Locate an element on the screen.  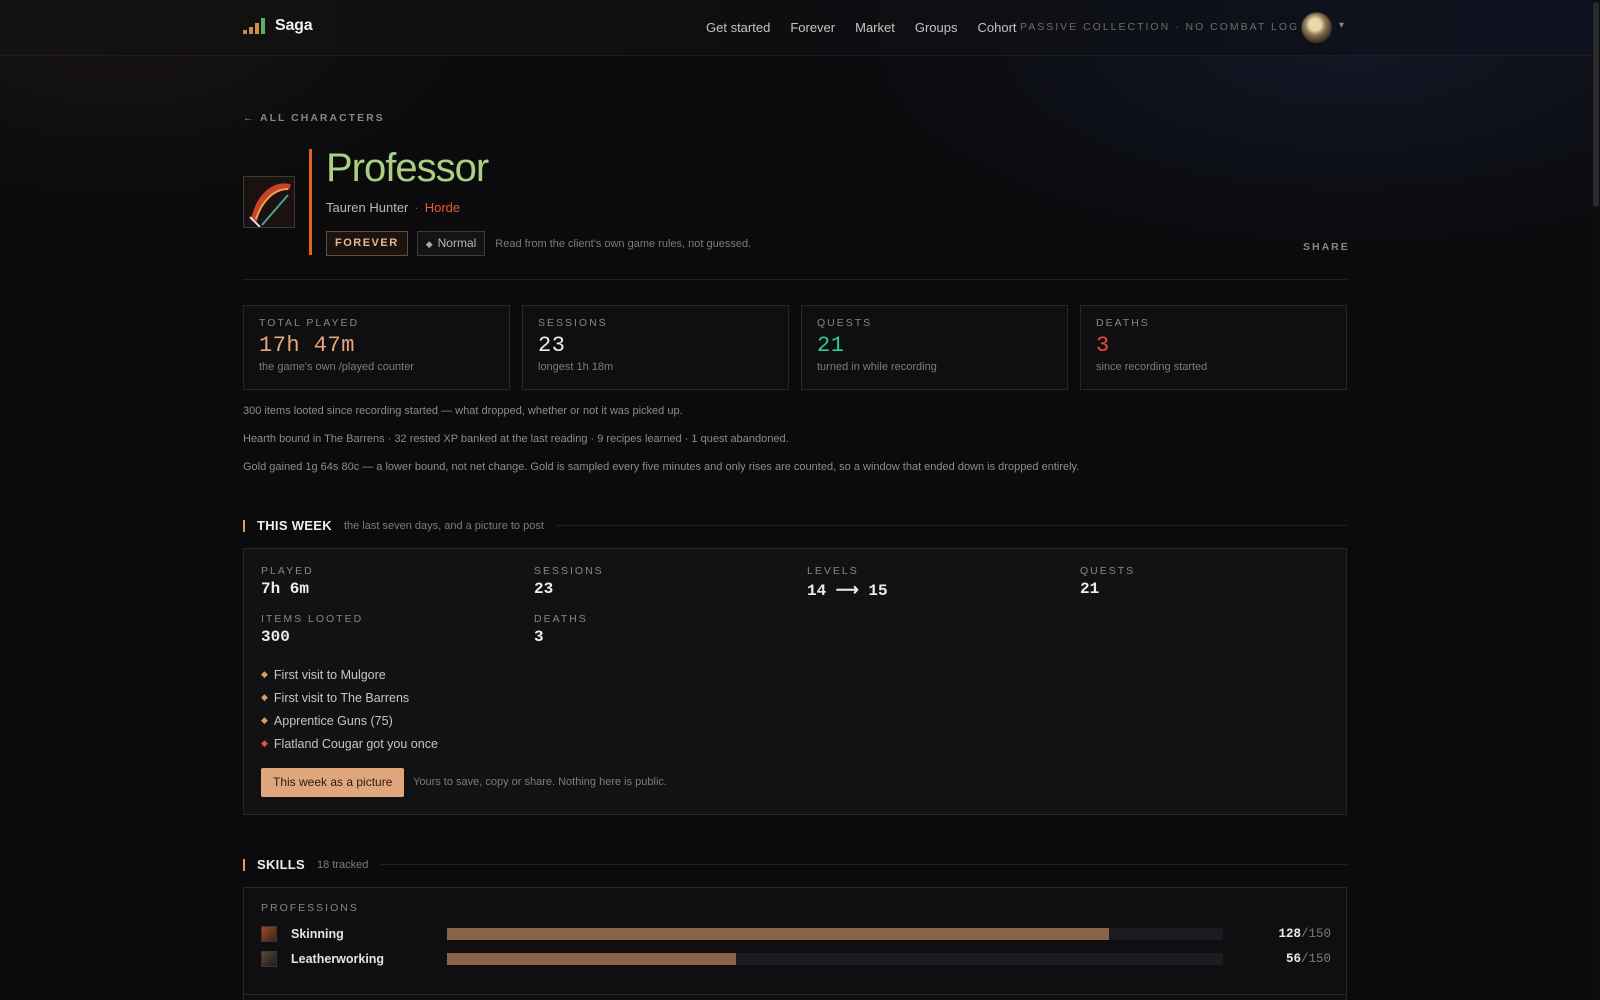
character-accent-bar is located at coordinates (310, 202).